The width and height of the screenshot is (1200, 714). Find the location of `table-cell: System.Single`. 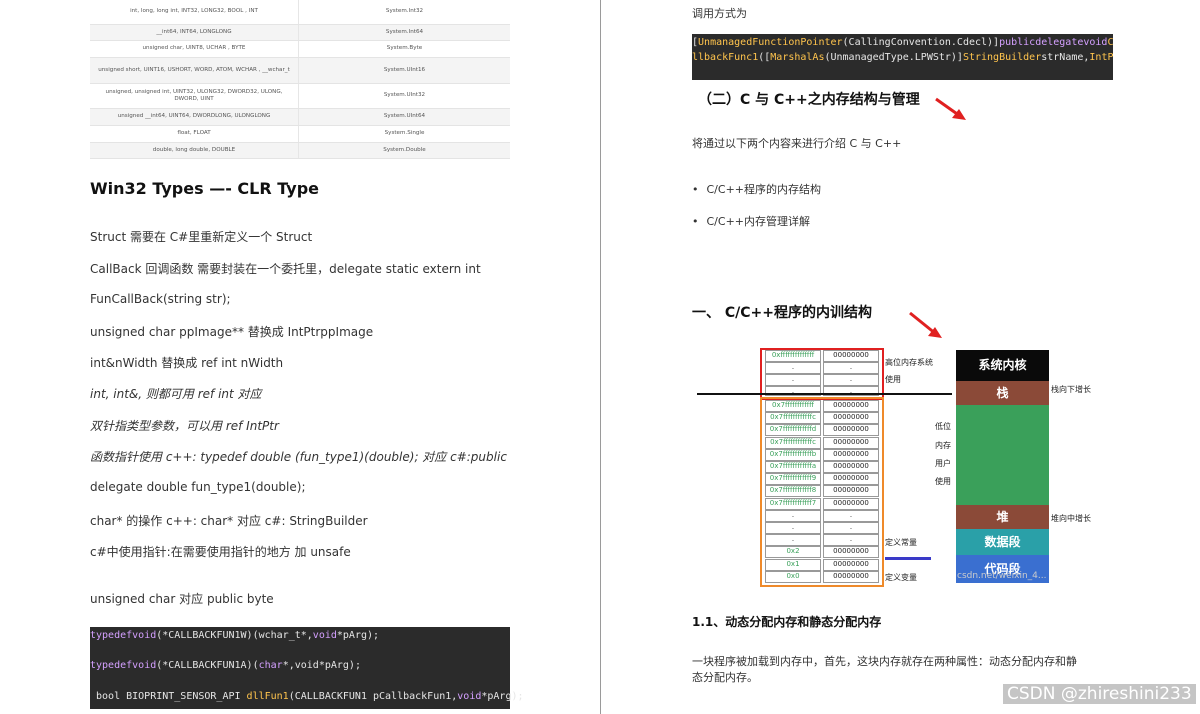

table-cell: System.Single is located at coordinates (404, 134).